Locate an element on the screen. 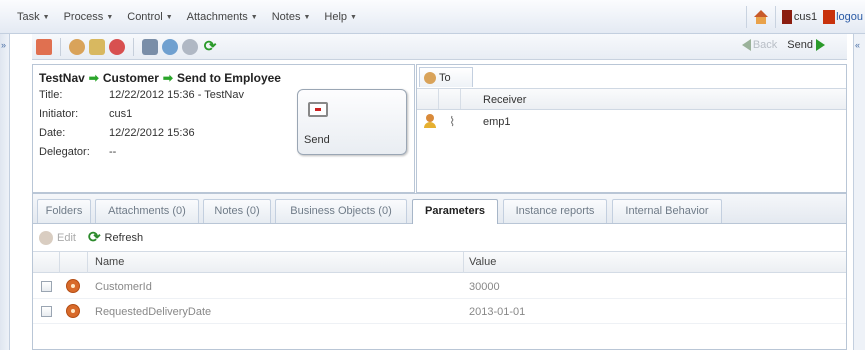 The height and width of the screenshot is (350, 865). delegator-value: -- is located at coordinates (113, 152).